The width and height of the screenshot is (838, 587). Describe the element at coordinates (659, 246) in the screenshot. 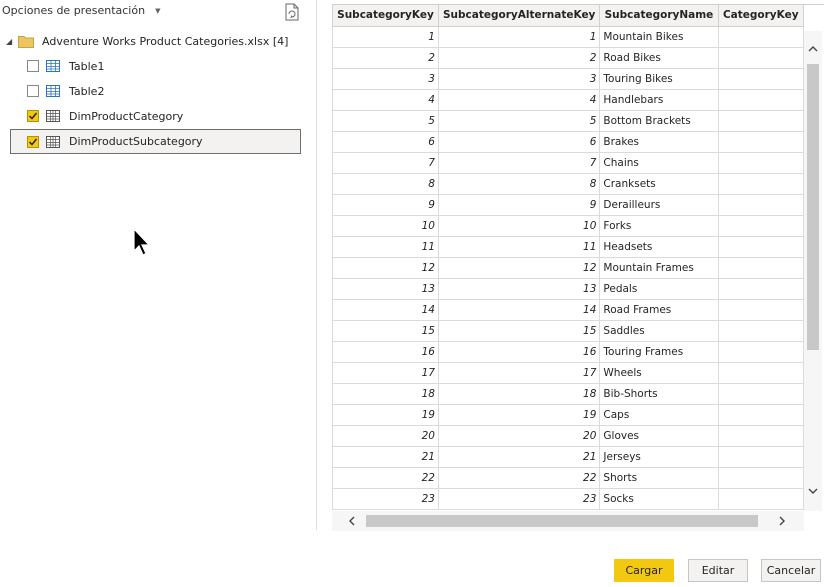

I see `table-cell: Headsets` at that location.